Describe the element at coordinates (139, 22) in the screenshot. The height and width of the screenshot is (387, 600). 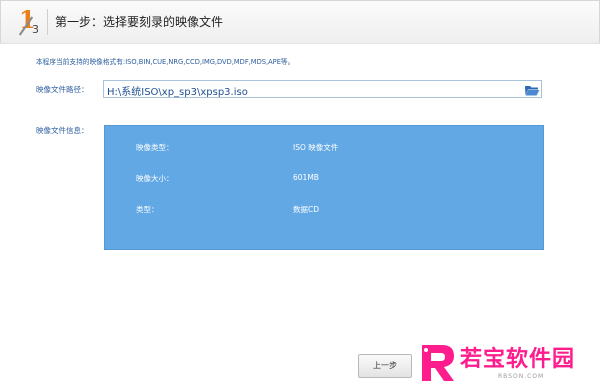
I see `page-title: 第一步：选择要刻录的映像文件` at that location.